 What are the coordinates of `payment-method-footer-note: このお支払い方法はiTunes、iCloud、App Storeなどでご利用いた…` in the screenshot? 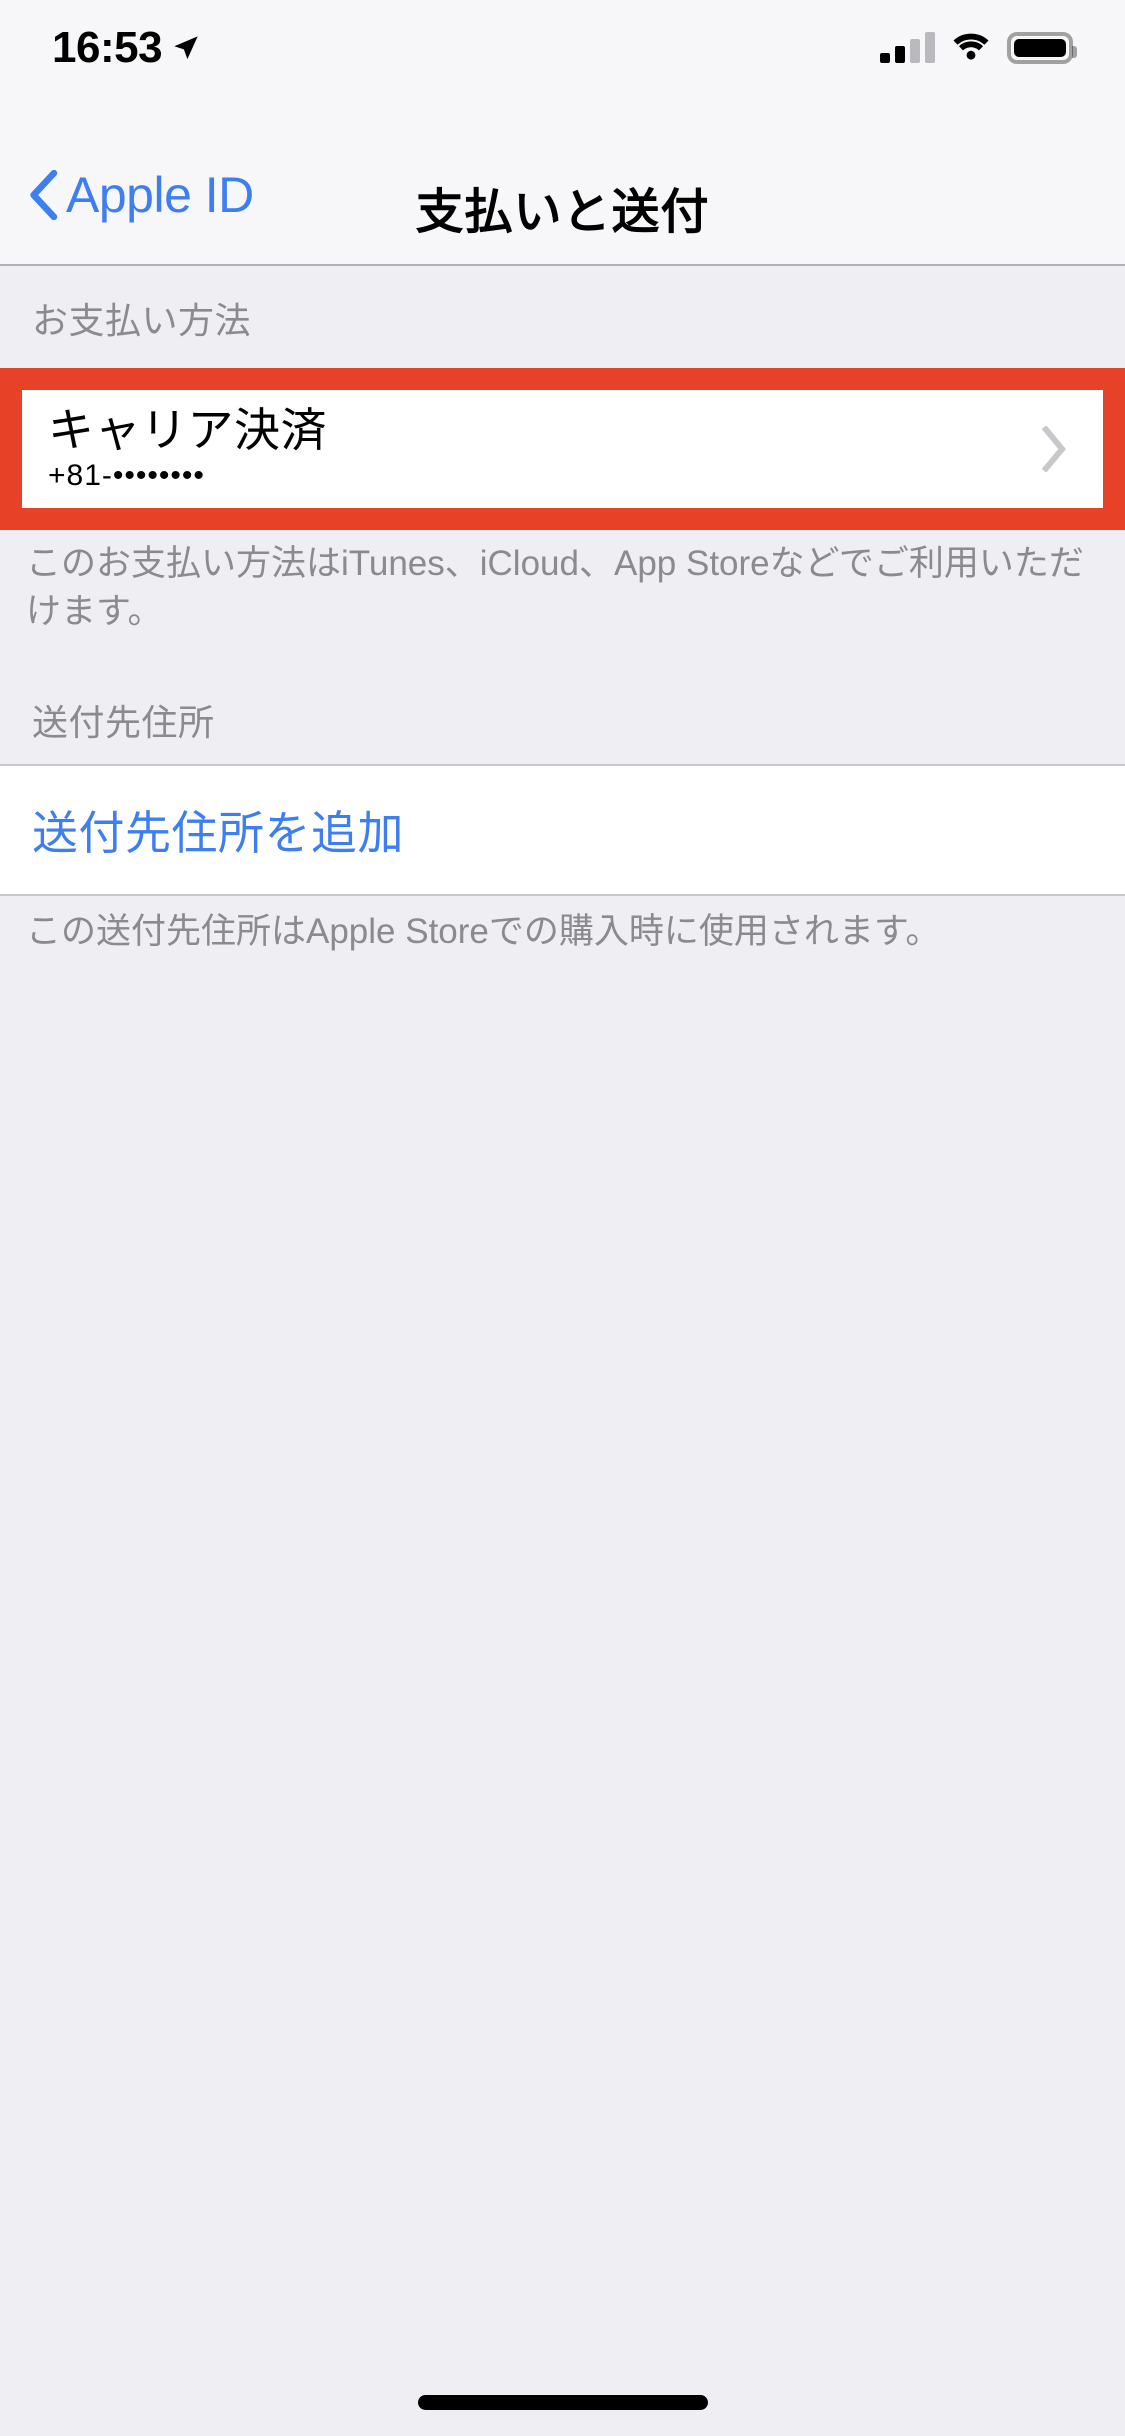 It's located at (555, 588).